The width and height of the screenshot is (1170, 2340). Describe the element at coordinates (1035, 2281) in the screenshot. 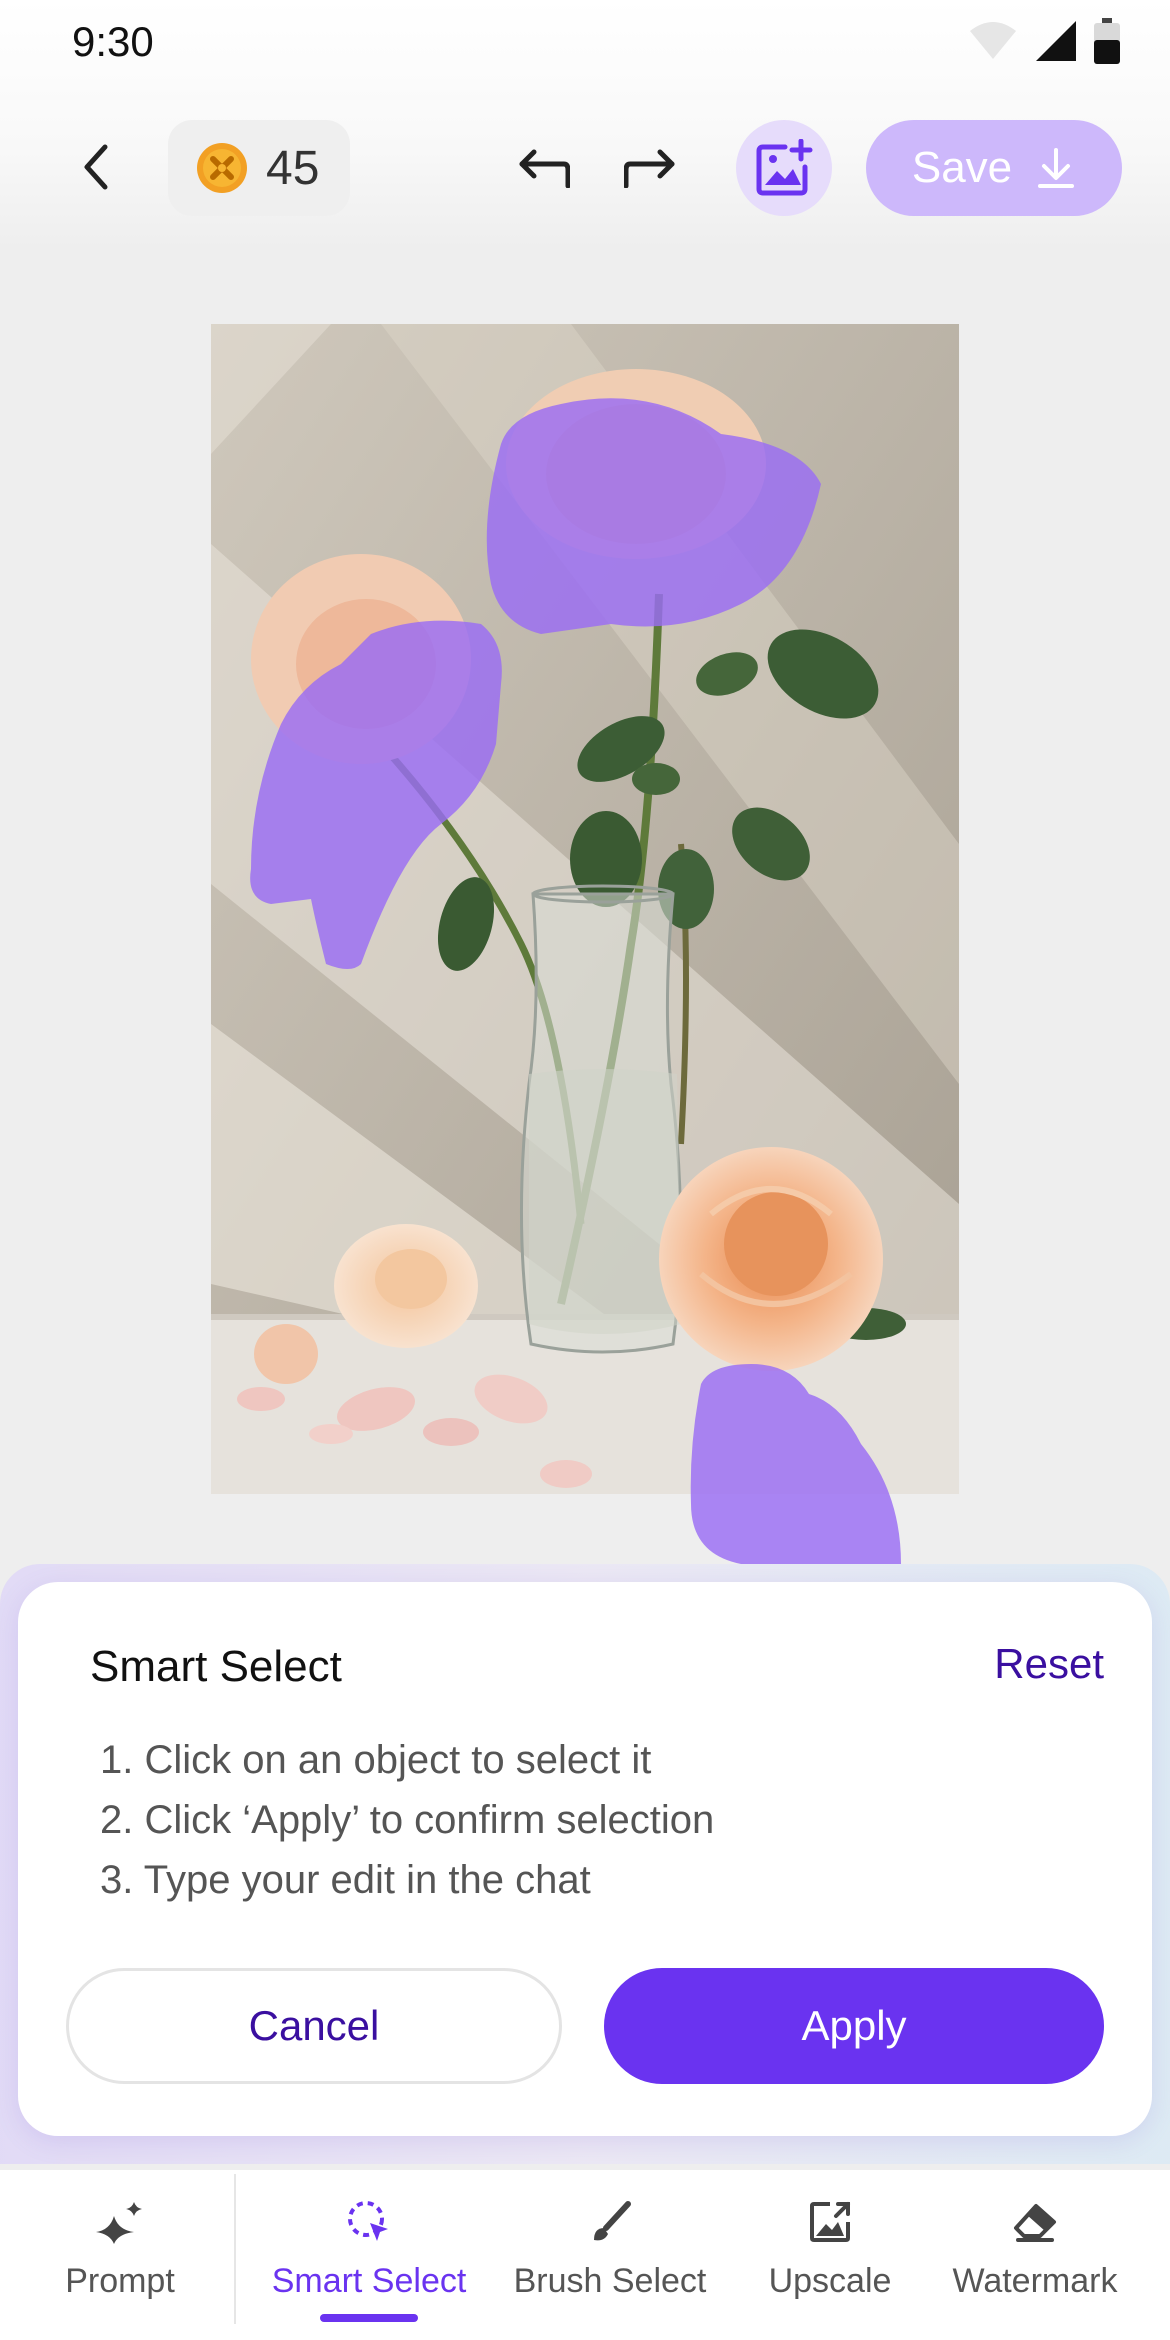

I see `tab-watermark-label: Watermark` at that location.